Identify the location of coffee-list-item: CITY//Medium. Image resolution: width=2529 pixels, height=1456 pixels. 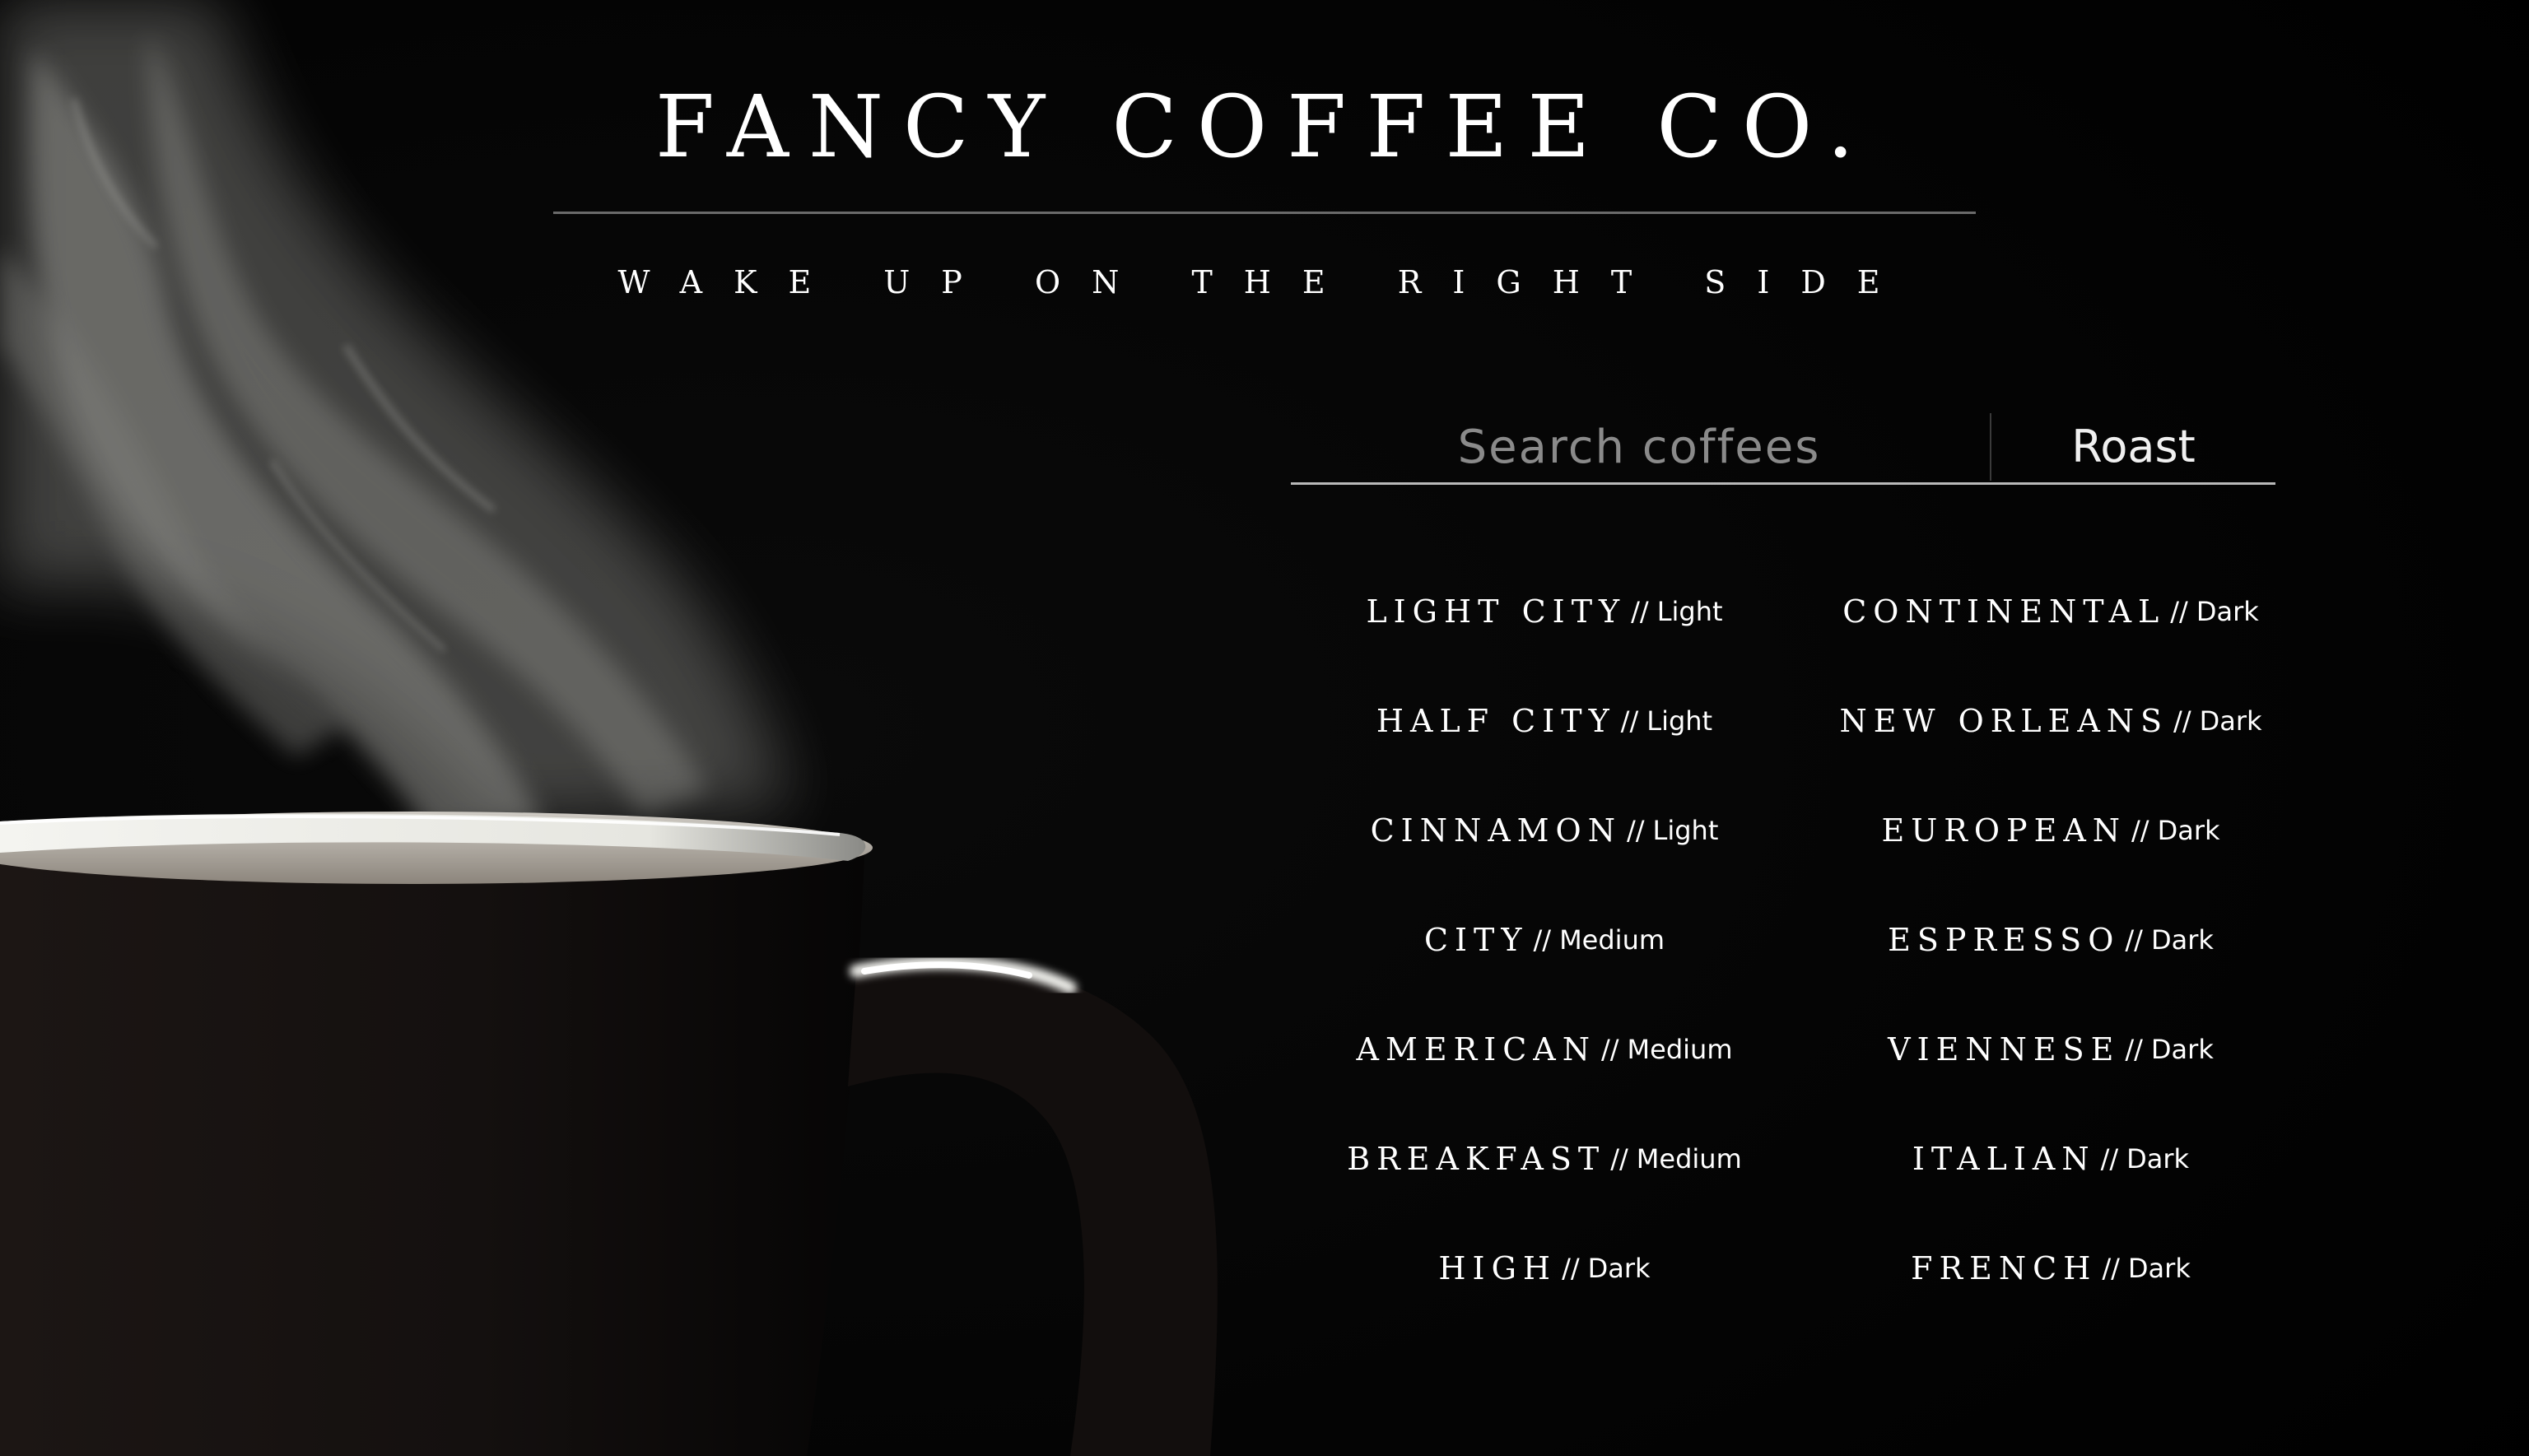
(1544, 939).